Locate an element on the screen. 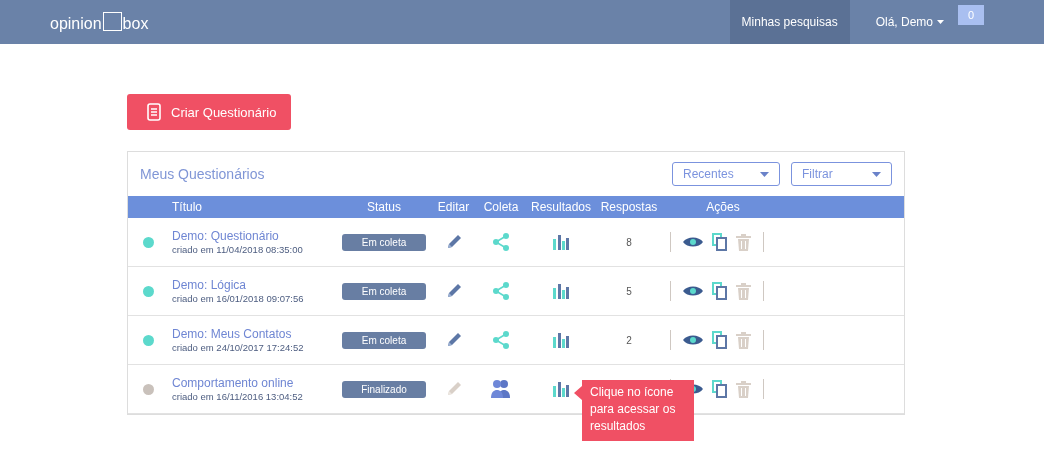 This screenshot has height=453, width=1044. document-icon is located at coordinates (154, 112).